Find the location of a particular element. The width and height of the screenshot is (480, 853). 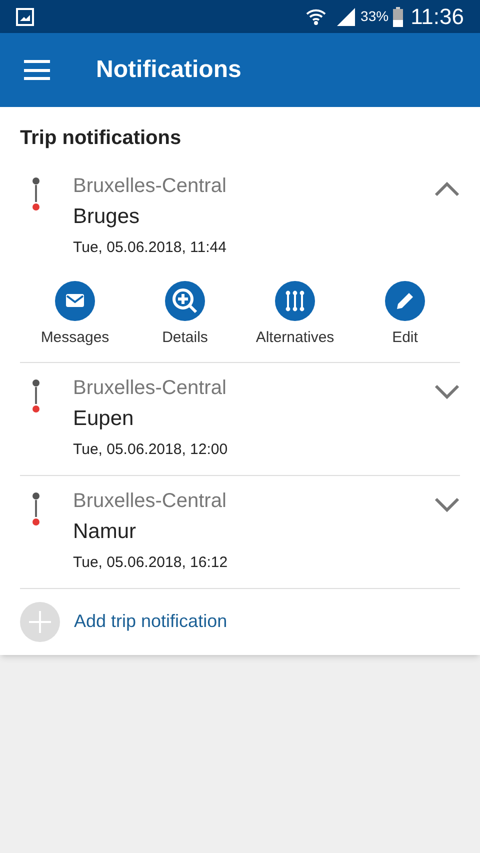

action-button: Alternatives is located at coordinates (295, 315).